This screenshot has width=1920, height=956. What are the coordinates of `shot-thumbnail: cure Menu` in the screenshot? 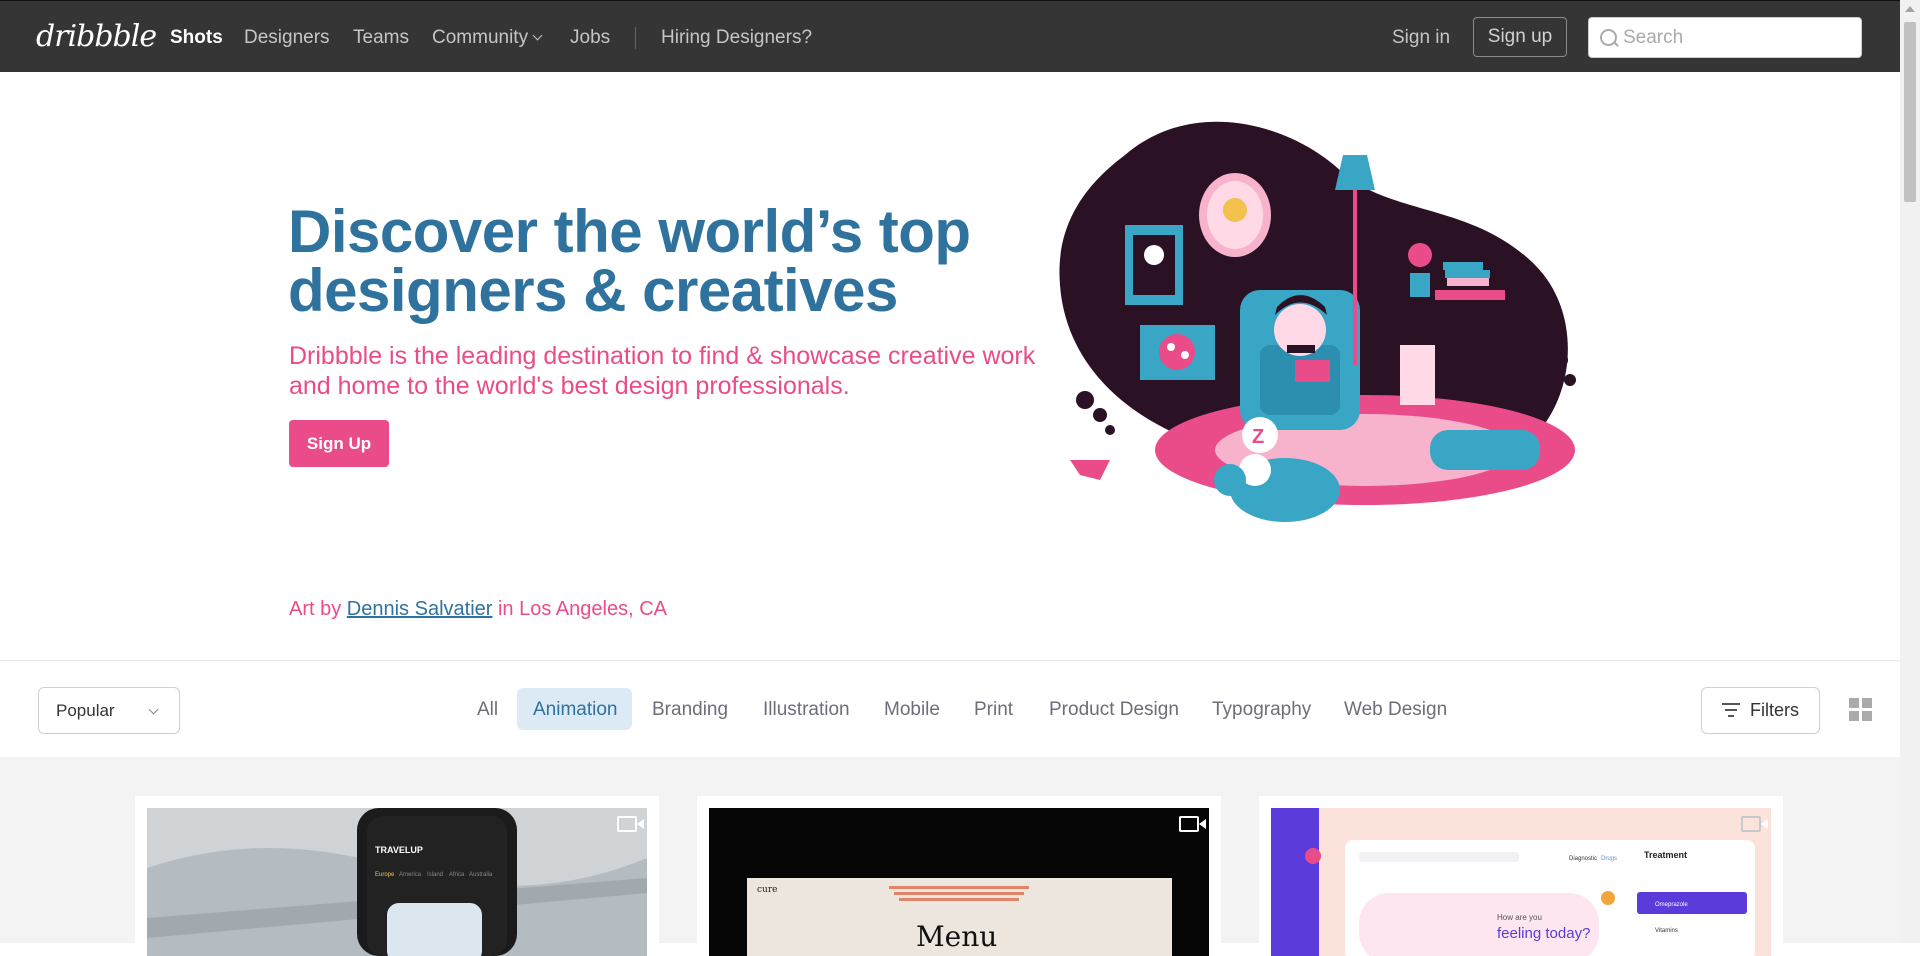 It's located at (959, 882).